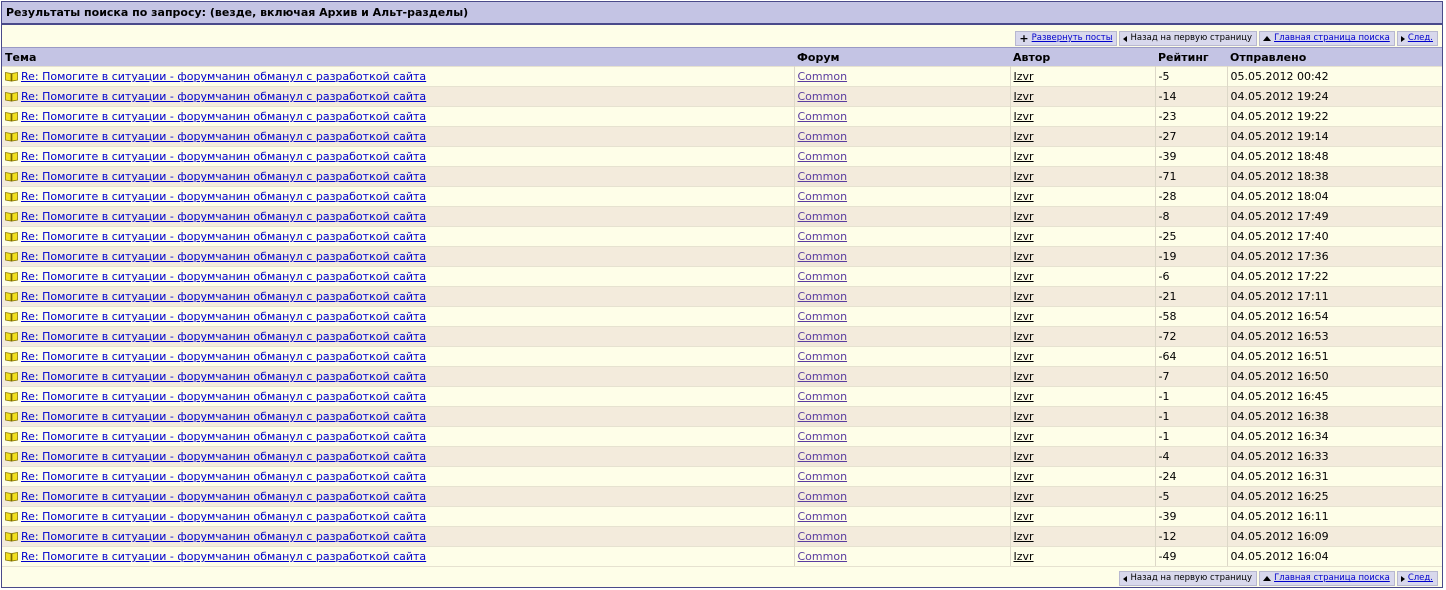  Describe the element at coordinates (1417, 38) in the screenshot. I see `next-page-button: След.` at that location.